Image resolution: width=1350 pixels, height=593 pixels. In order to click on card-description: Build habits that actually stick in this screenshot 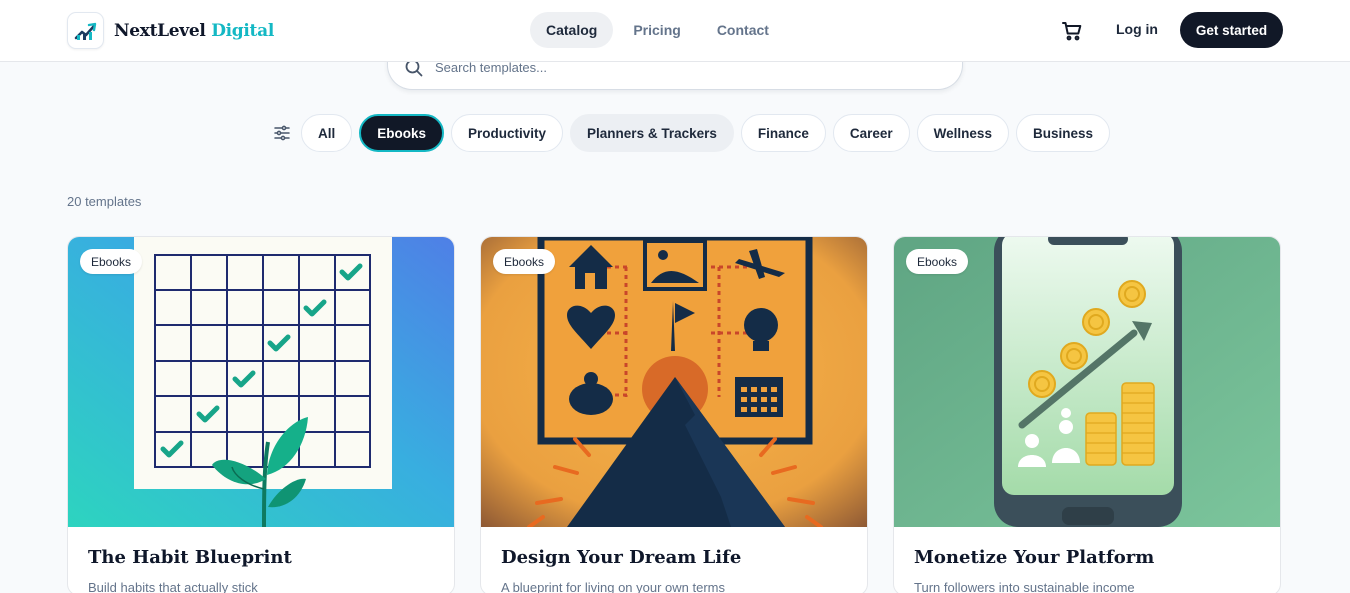, I will do `click(173, 586)`.